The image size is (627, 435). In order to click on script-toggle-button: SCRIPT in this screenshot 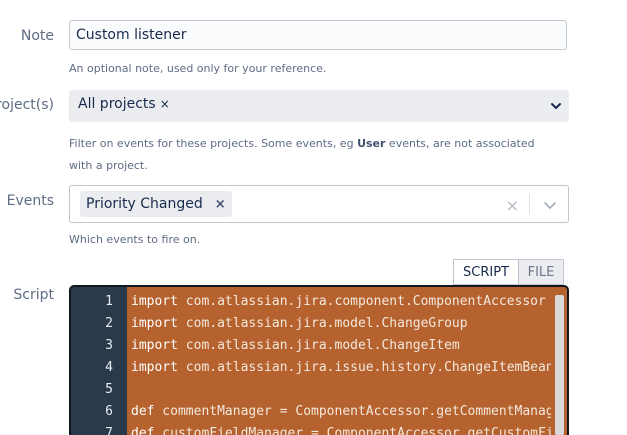, I will do `click(486, 272)`.